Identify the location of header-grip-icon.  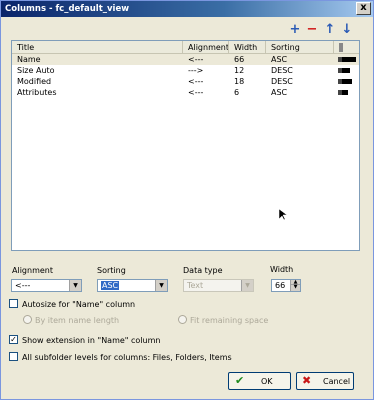
(341, 47).